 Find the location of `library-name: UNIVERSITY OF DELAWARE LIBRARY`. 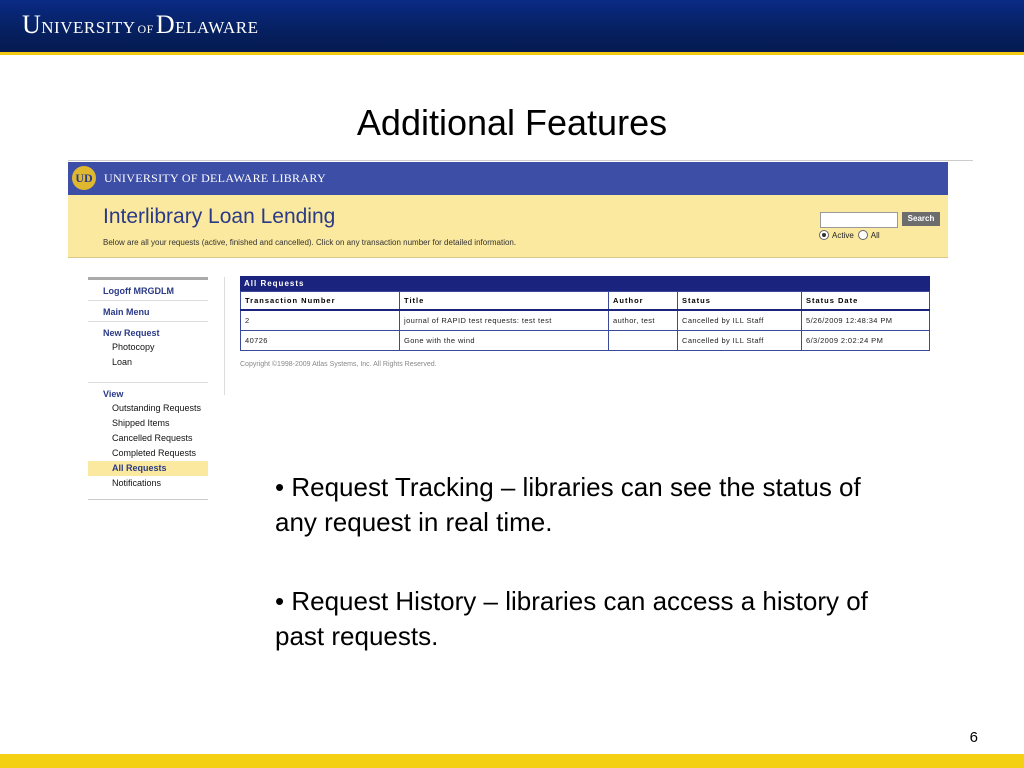

library-name: UNIVERSITY OF DELAWARE LIBRARY is located at coordinates (215, 178).